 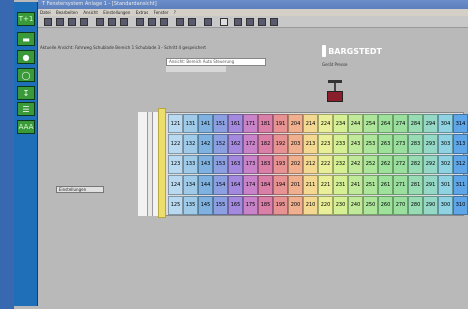 What do you see at coordinates (45, 12) in the screenshot?
I see `menu-datei: Datei` at bounding box center [45, 12].